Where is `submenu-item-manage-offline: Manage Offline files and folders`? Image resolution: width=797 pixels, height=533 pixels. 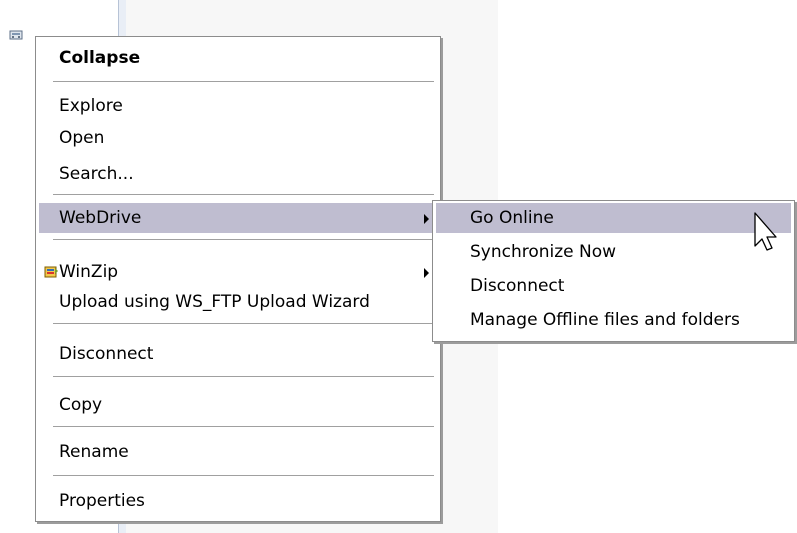
submenu-item-manage-offline: Manage Offline files and folders is located at coordinates (613, 320).